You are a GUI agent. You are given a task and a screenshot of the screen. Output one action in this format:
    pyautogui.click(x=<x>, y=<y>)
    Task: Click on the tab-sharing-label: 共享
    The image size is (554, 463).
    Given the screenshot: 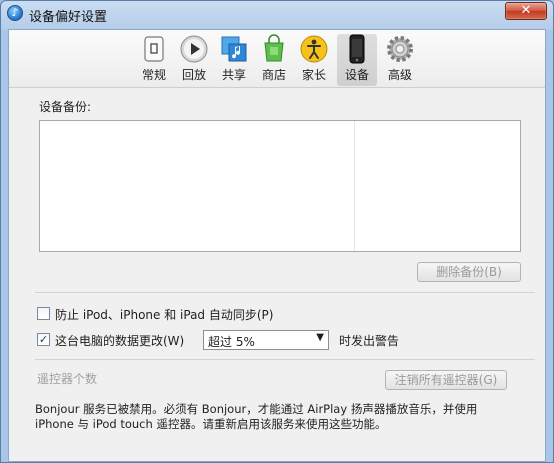 What is the action you would take?
    pyautogui.click(x=233, y=75)
    